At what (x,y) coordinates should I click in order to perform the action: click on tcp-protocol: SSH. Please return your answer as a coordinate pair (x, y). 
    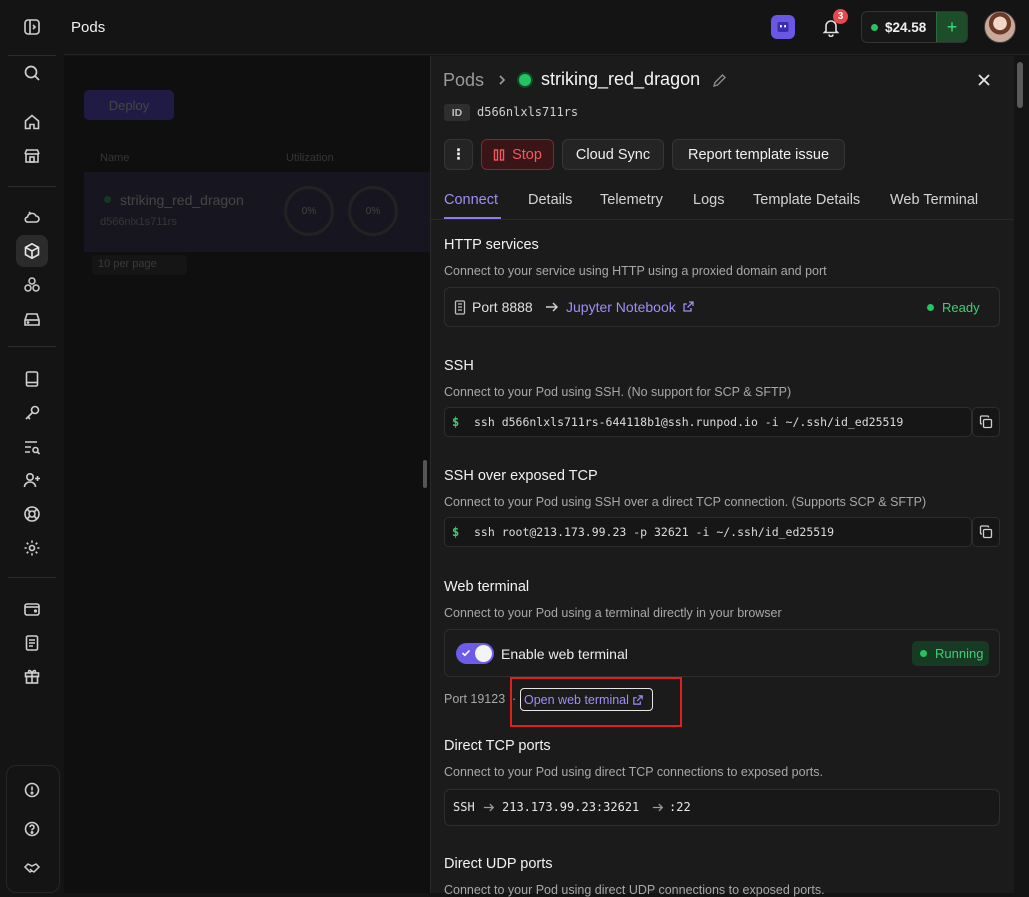
    Looking at the image, I should click on (464, 807).